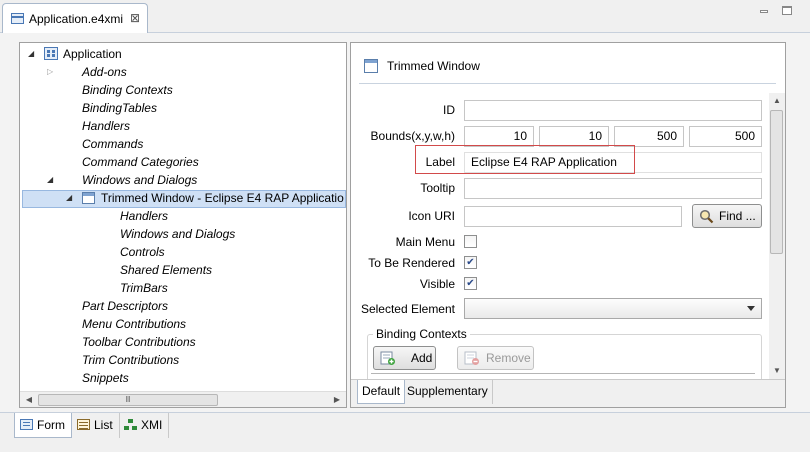 The height and width of the screenshot is (452, 810). I want to click on add-button-label: Add, so click(422, 358).